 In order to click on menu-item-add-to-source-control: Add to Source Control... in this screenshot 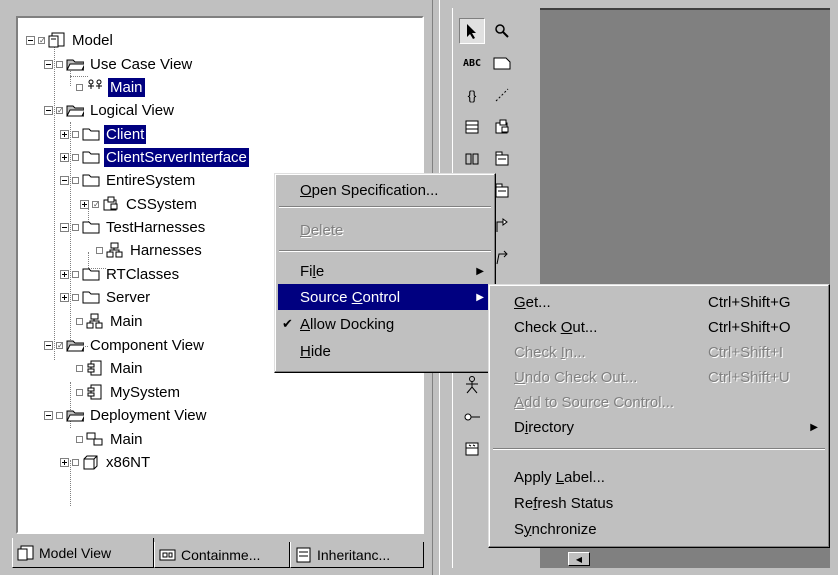, I will do `click(659, 402)`.